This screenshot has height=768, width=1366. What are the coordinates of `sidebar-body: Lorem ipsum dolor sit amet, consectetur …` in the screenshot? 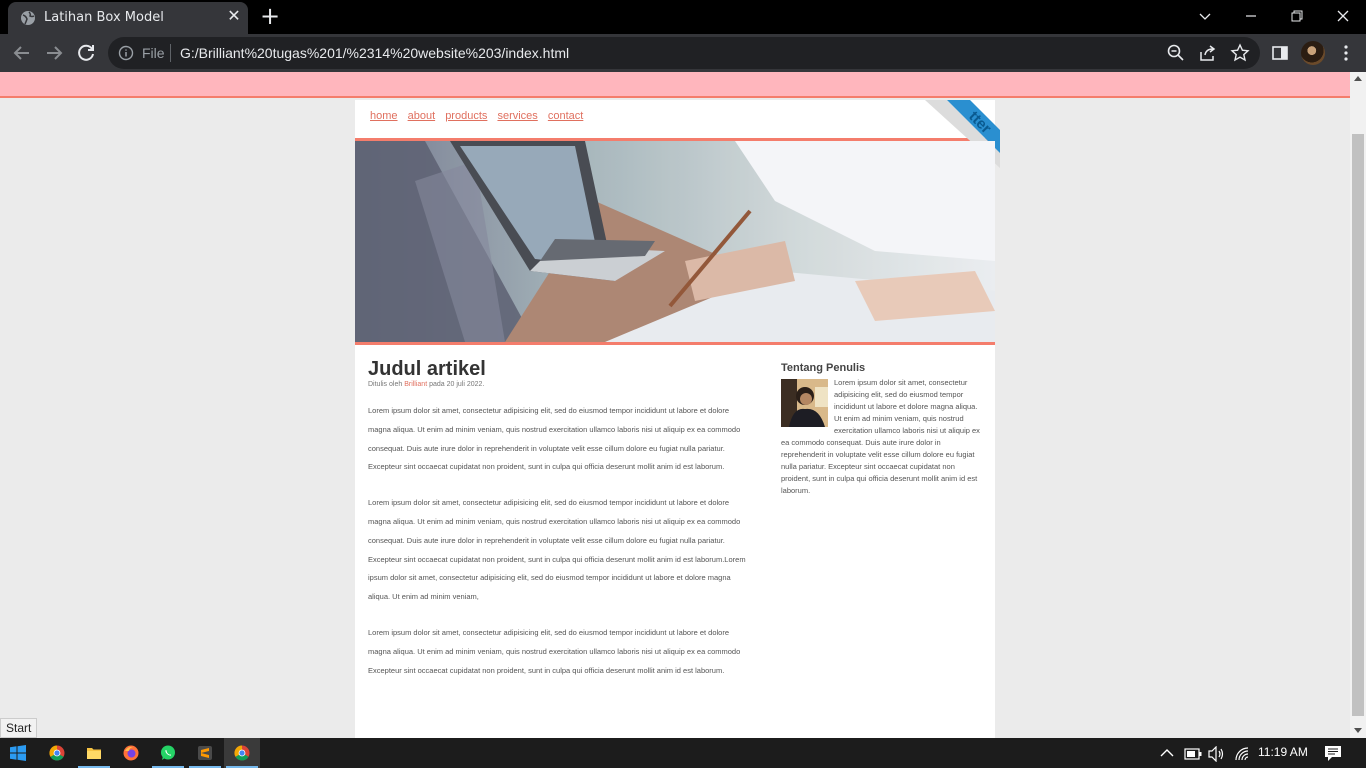 It's located at (881, 437).